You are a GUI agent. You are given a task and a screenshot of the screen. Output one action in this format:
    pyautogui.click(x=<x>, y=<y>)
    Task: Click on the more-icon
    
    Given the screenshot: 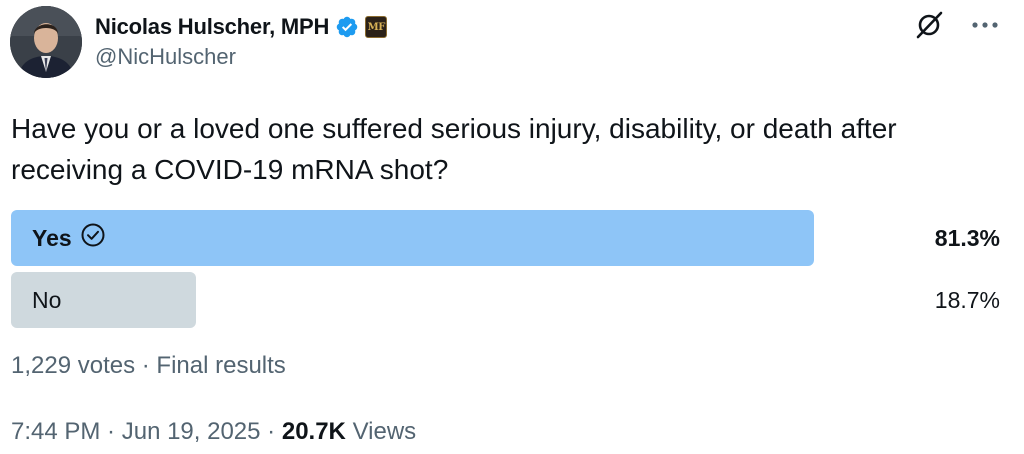 What is the action you would take?
    pyautogui.click(x=985, y=25)
    